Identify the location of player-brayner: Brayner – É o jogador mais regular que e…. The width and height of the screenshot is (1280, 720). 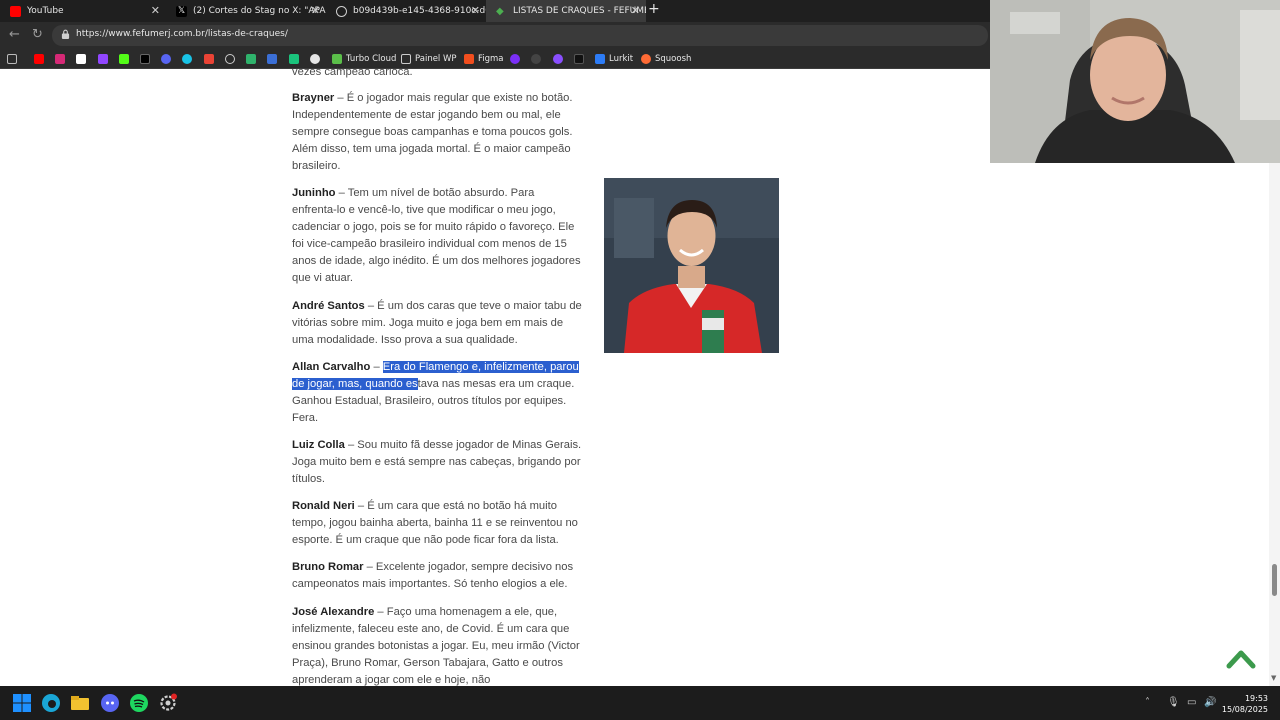
(432, 132).